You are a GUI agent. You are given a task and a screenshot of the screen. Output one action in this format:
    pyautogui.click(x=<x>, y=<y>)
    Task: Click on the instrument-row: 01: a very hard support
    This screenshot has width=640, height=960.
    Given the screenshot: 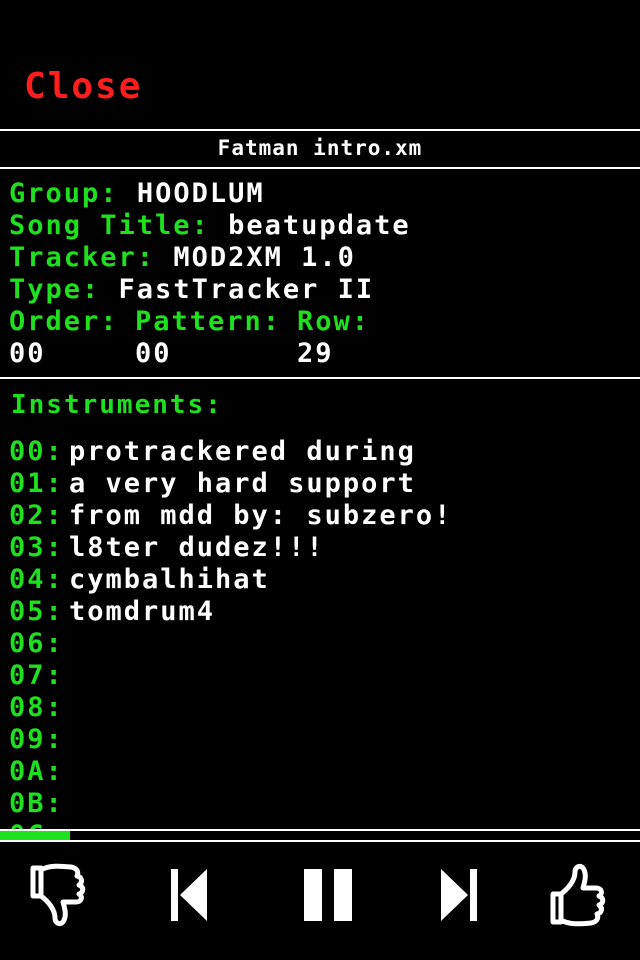 What is the action you would take?
    pyautogui.click(x=230, y=484)
    